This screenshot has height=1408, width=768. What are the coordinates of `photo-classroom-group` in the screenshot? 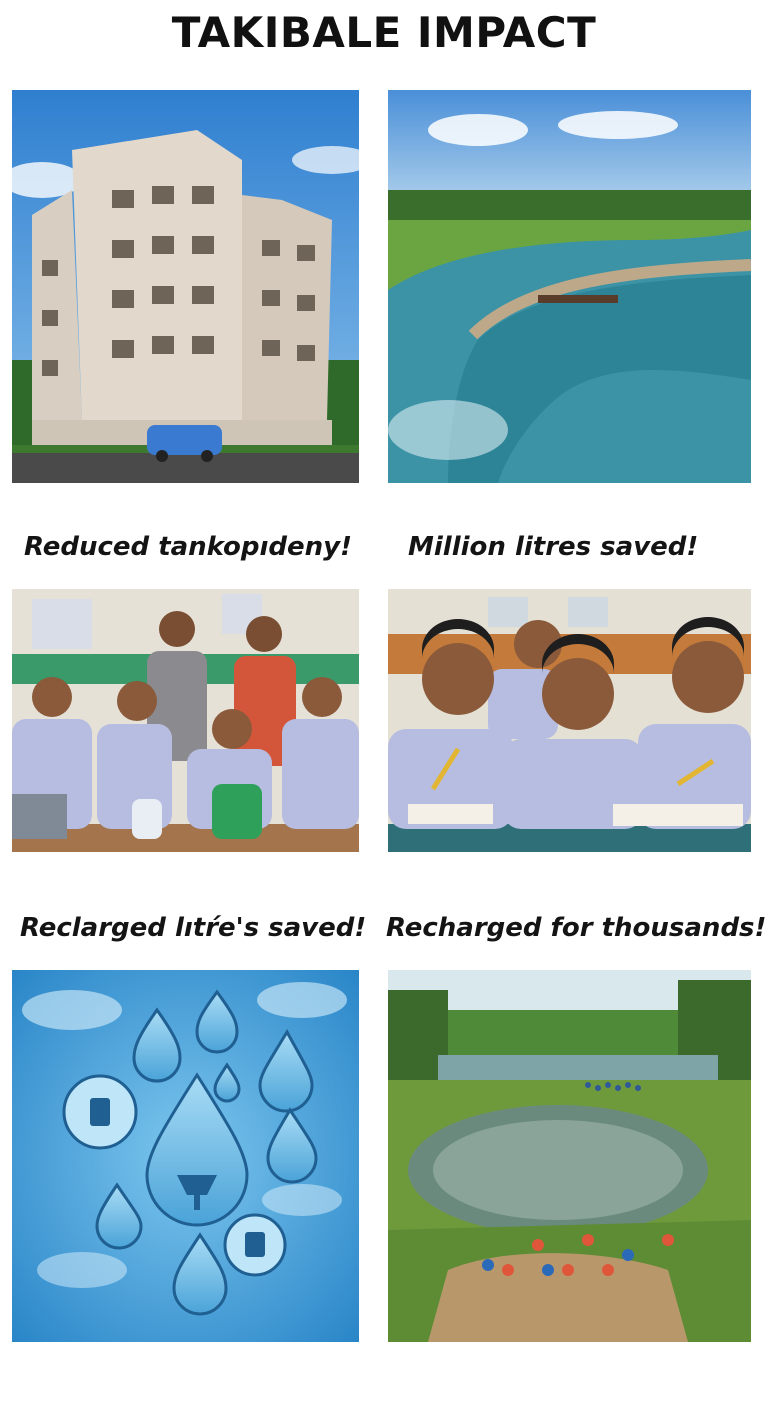 It's located at (185, 720).